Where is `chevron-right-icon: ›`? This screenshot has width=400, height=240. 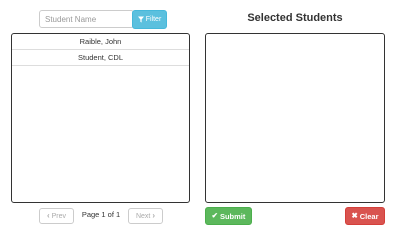 chevron-right-icon: › is located at coordinates (154, 215).